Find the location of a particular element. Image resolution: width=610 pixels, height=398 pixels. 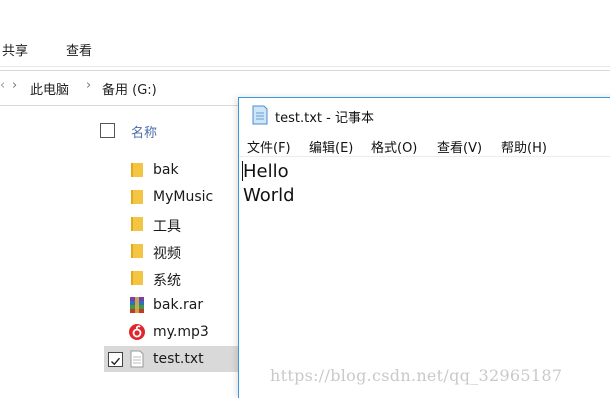

list-item-label: test.txt is located at coordinates (178, 359).